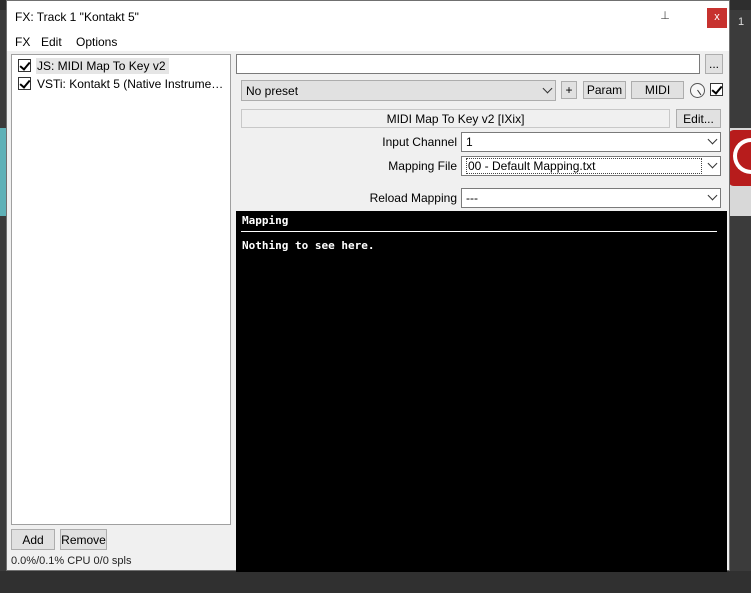  I want to click on wet-knob-icon, so click(697, 90).